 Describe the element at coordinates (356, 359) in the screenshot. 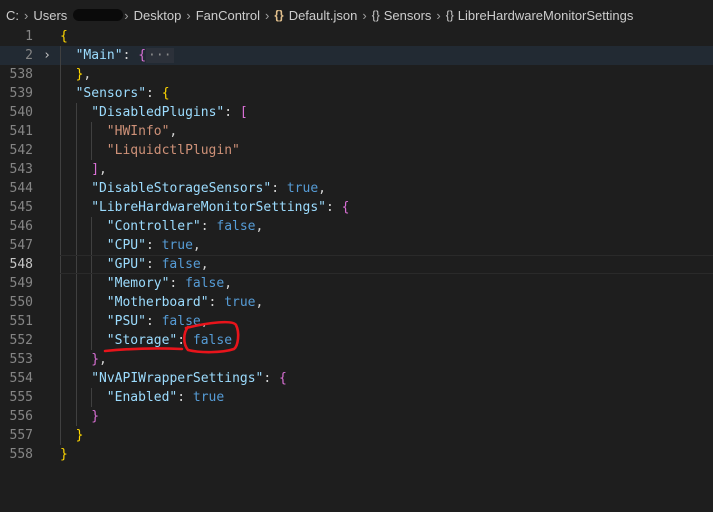

I see `code-line: 553},` at that location.